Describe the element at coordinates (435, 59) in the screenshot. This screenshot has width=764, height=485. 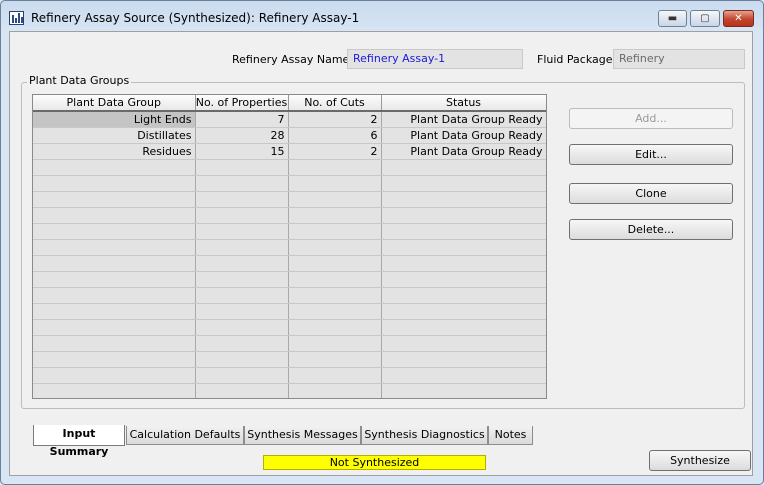
I see `assay-name-field: Refinery Assay-1` at that location.